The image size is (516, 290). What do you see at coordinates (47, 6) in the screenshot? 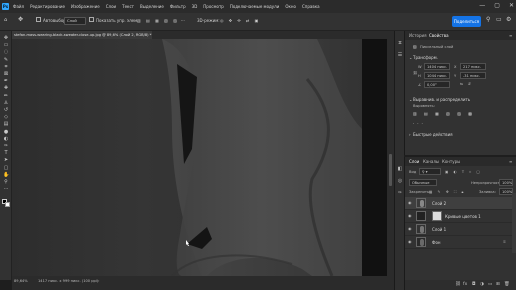
I see `menu-edit: Редактирование` at bounding box center [47, 6].